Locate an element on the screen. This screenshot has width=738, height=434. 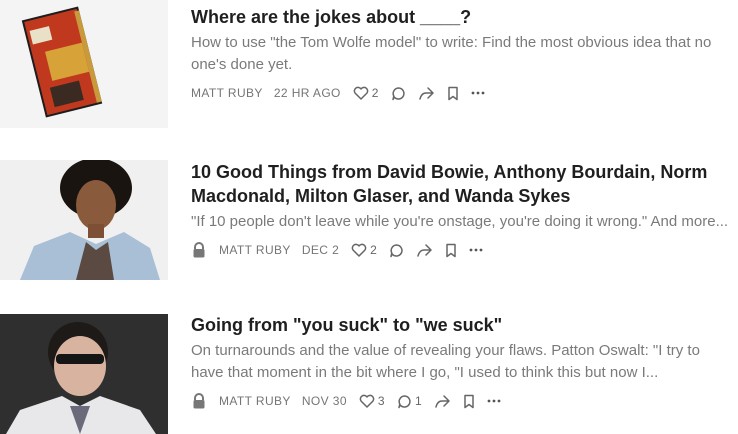
post-title: Where are the jokes about ____? is located at coordinates (461, 17).